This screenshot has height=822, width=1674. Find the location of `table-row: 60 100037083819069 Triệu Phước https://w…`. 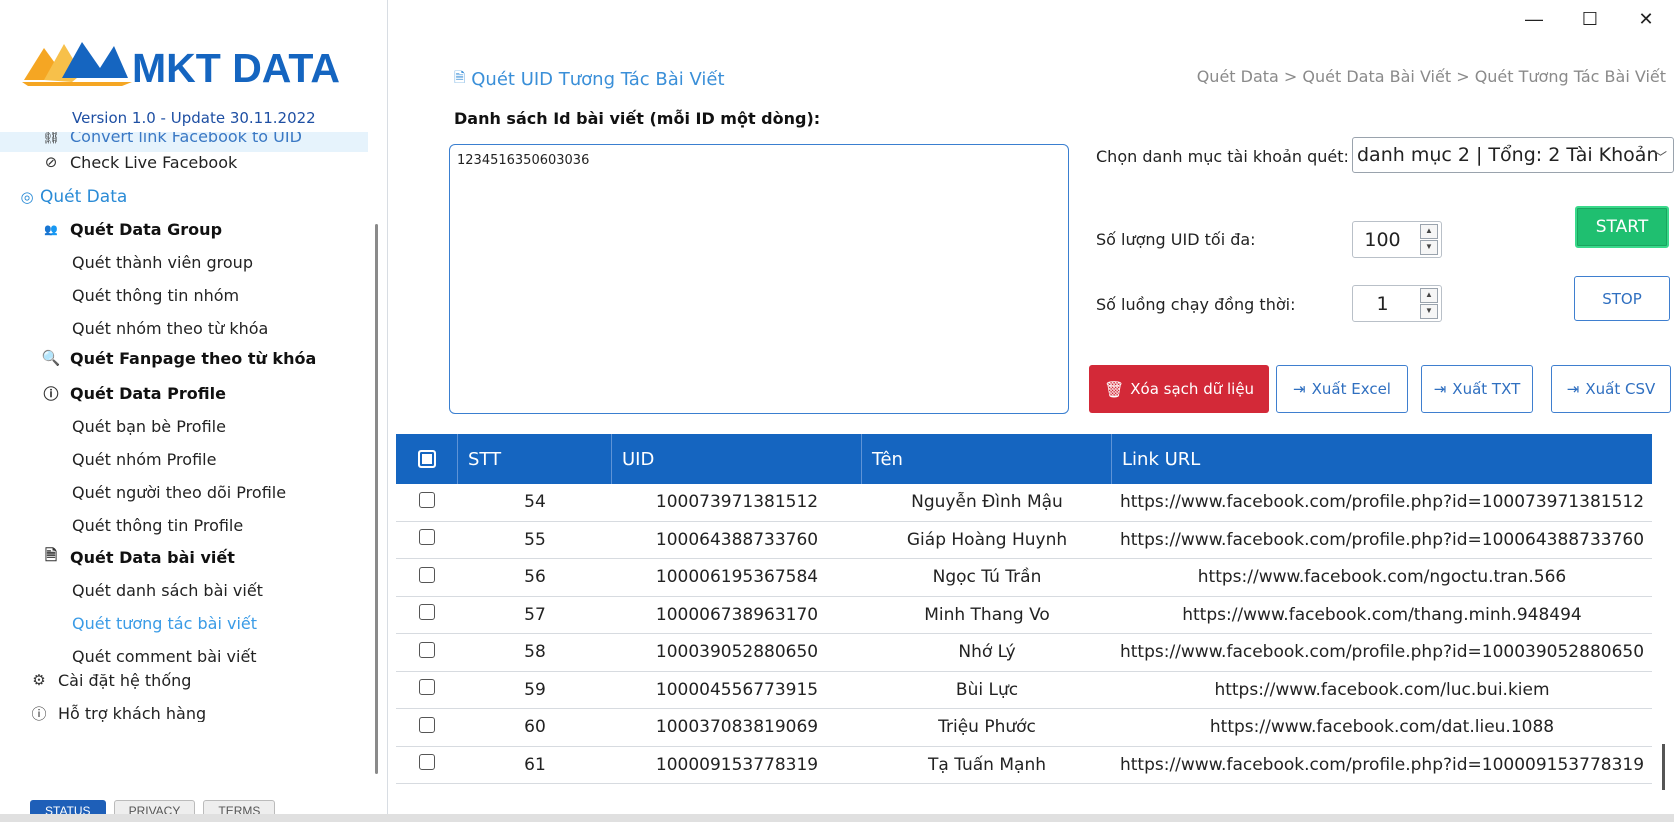

table-row: 60 100037083819069 Triệu Phước https://w… is located at coordinates (1024, 728).